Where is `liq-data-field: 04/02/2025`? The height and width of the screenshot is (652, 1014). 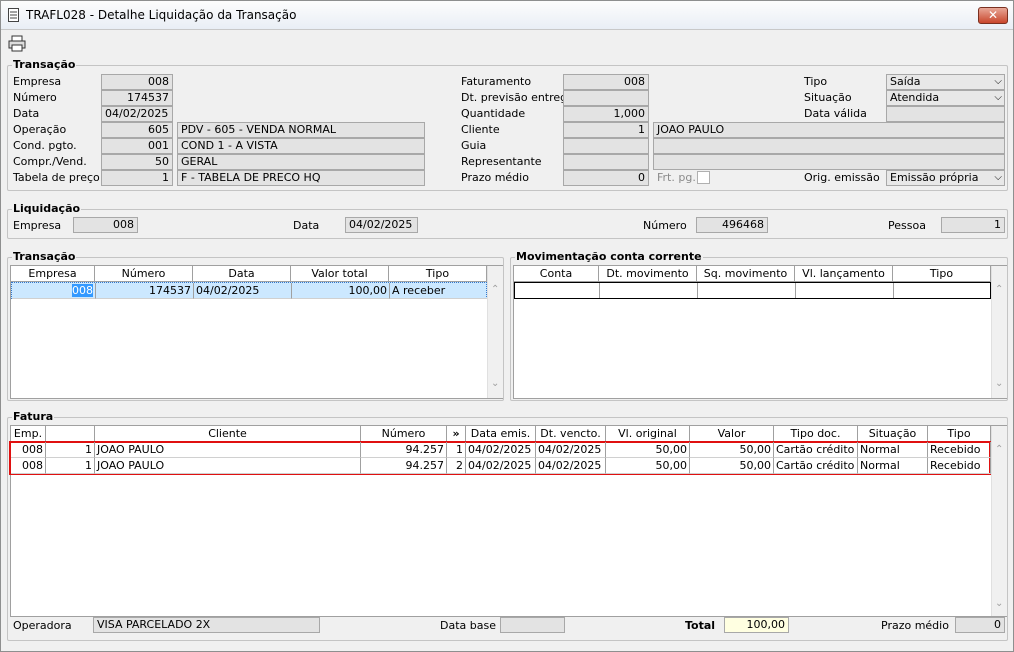 liq-data-field: 04/02/2025 is located at coordinates (381, 225).